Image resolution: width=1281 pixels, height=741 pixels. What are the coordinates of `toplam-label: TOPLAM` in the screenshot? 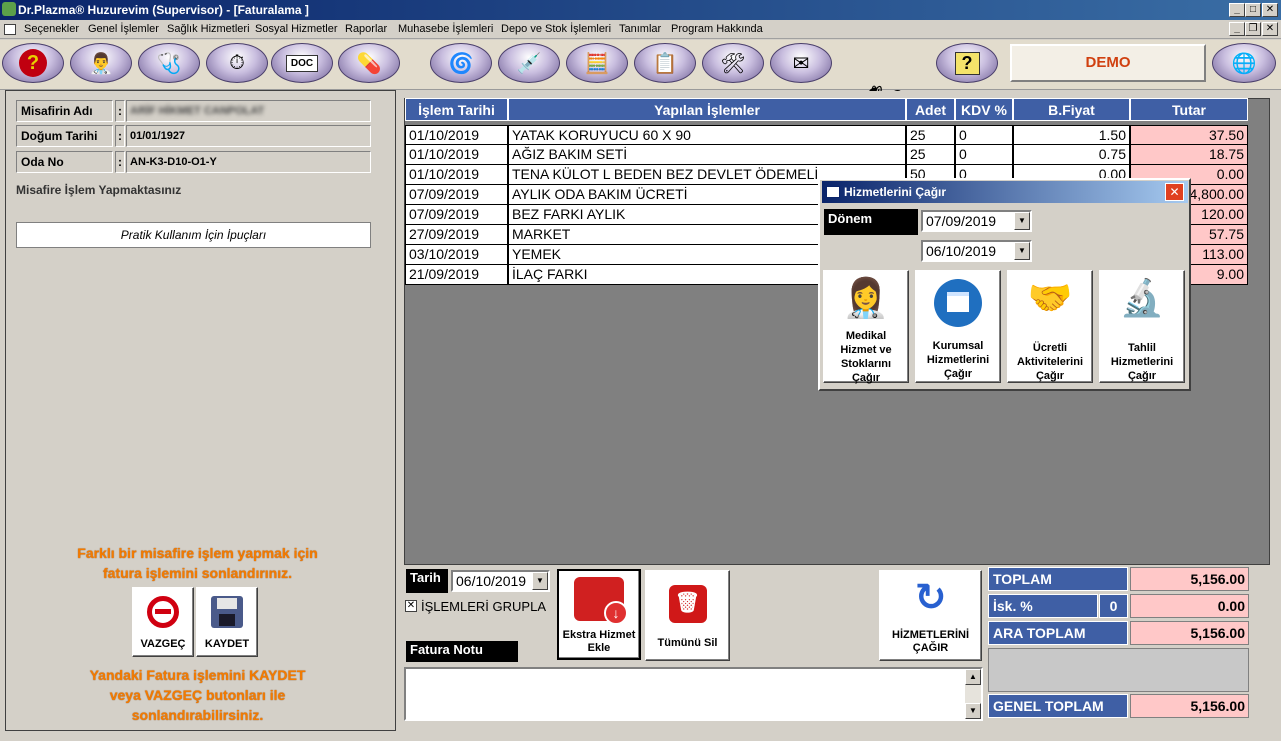 It's located at (1058, 579).